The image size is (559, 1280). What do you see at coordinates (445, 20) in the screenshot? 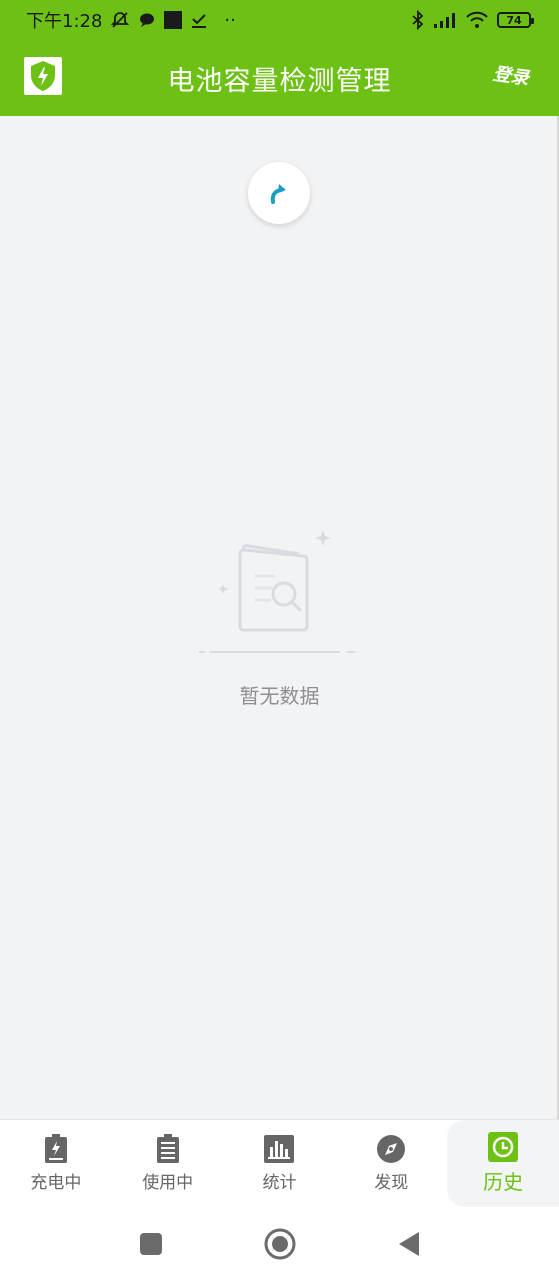
I see `signal-icon` at bounding box center [445, 20].